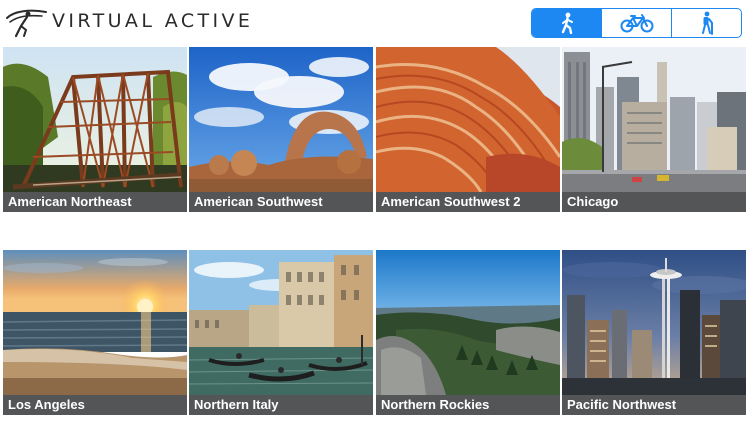  What do you see at coordinates (654, 202) in the screenshot?
I see `destination-label: Chicago` at bounding box center [654, 202].